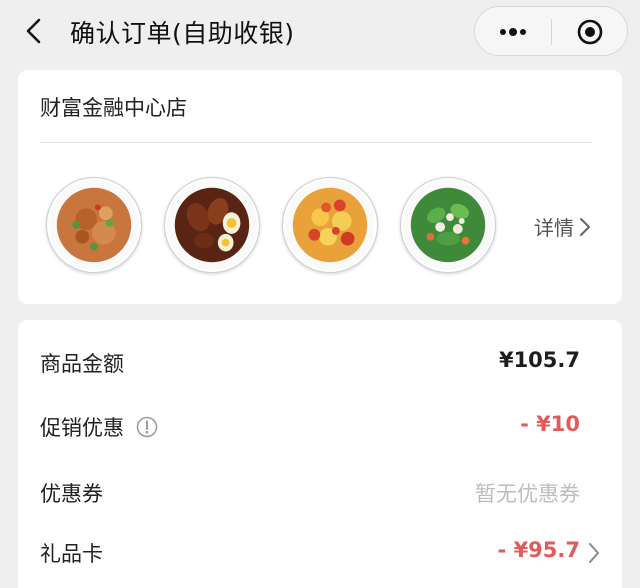  I want to click on gift-card-value: - ¥95.7, so click(538, 550).